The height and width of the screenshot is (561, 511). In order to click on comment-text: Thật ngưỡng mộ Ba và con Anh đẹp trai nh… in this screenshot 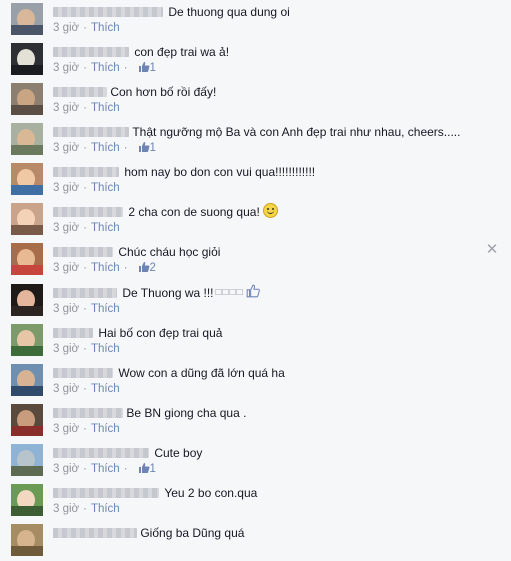, I will do `click(296, 131)`.